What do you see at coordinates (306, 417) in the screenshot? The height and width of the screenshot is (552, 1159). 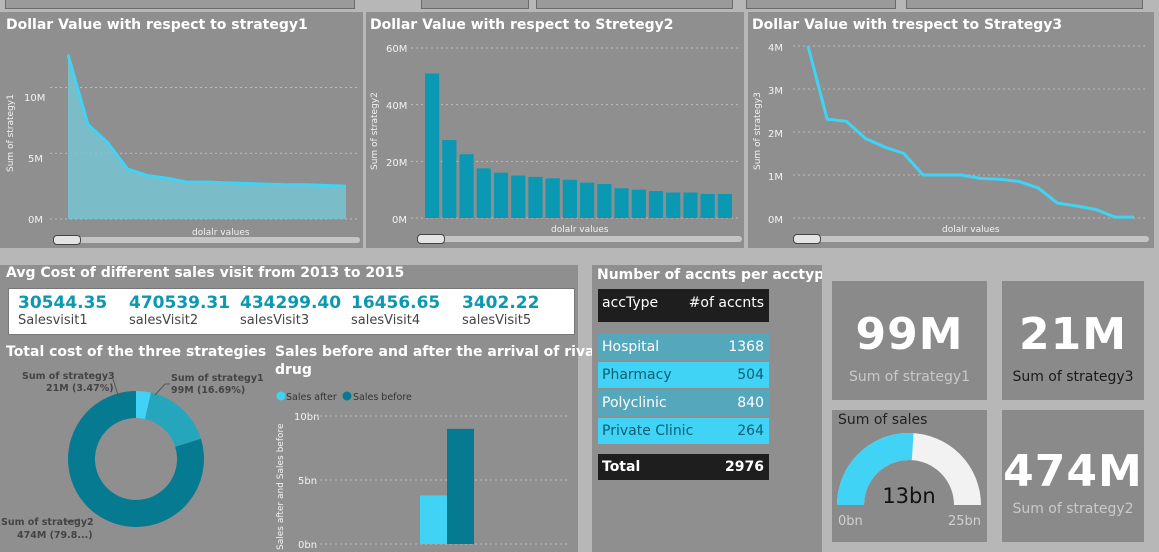 I see `rival-tick-2: 10bn` at bounding box center [306, 417].